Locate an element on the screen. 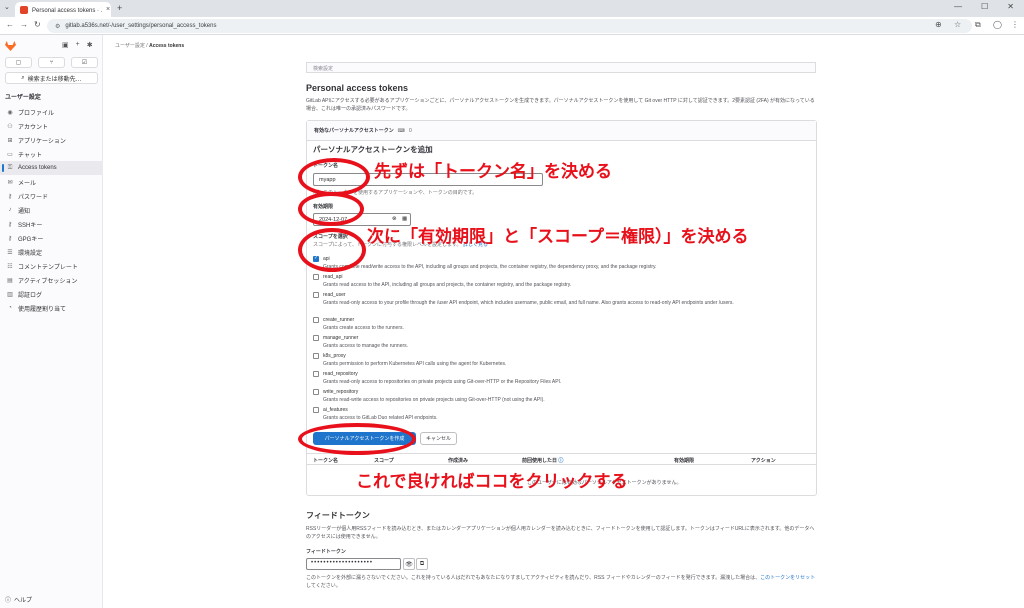 This screenshot has height=608, width=1024. site-info-icon: ⚙ is located at coordinates (57, 26).